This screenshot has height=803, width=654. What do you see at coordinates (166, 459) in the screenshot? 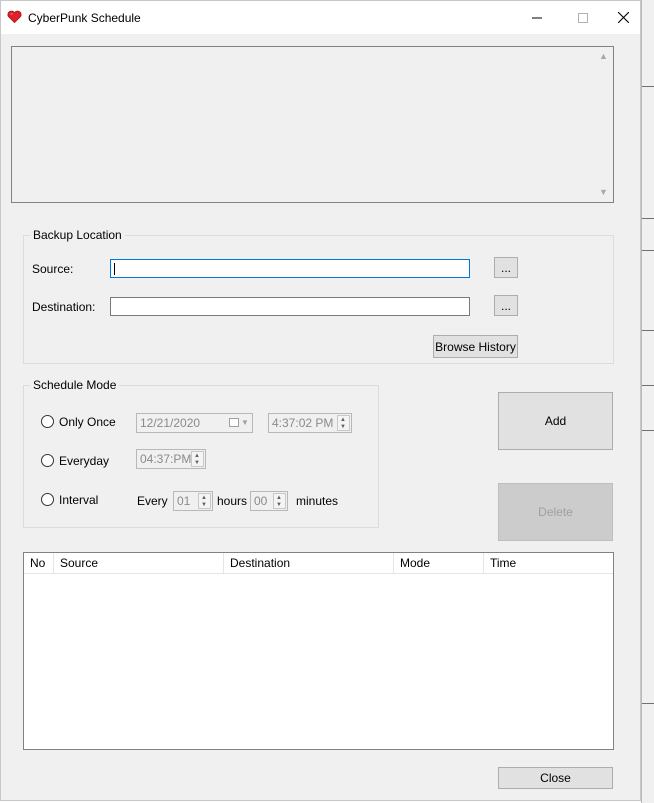
I see `everyday-time-value: 04:37:PM` at bounding box center [166, 459].